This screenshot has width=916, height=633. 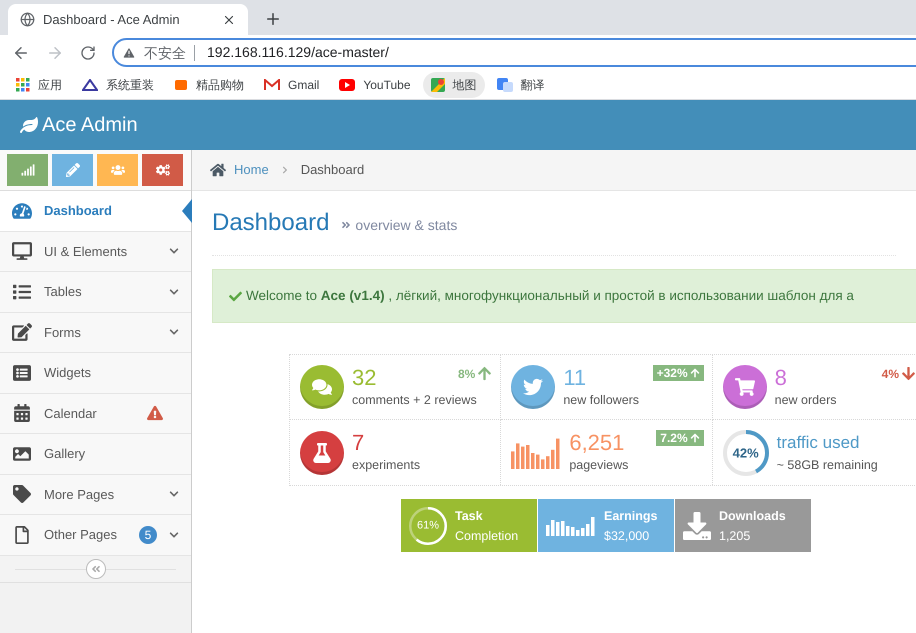 What do you see at coordinates (112, 19) in the screenshot?
I see `tab-title: Dashboard - Ace Admin` at bounding box center [112, 19].